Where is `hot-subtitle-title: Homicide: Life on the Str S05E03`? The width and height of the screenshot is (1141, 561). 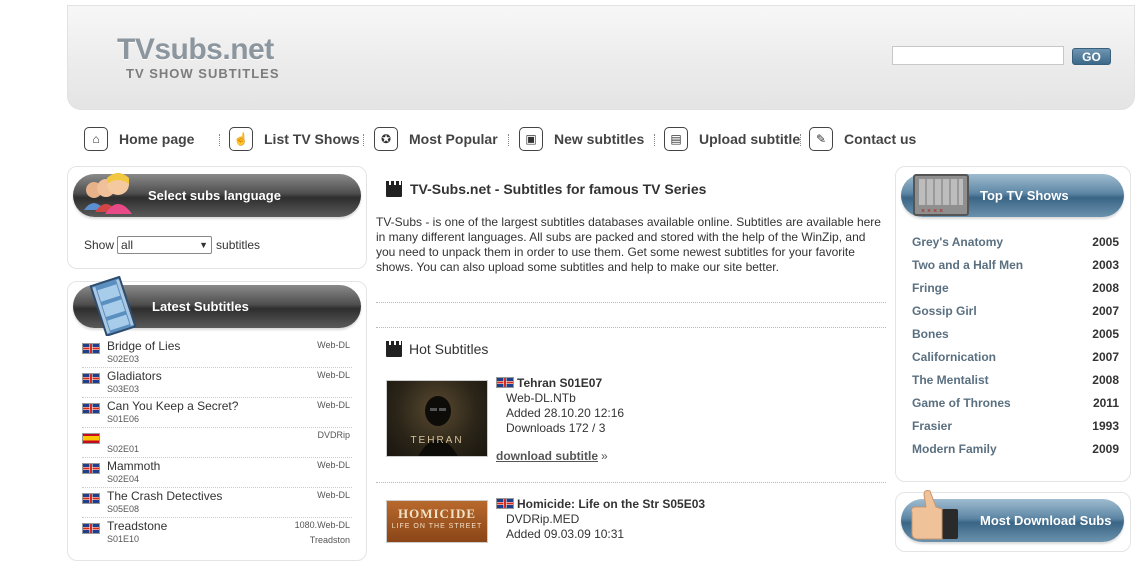 hot-subtitle-title: Homicide: Life on the Str S05E03 is located at coordinates (611, 504).